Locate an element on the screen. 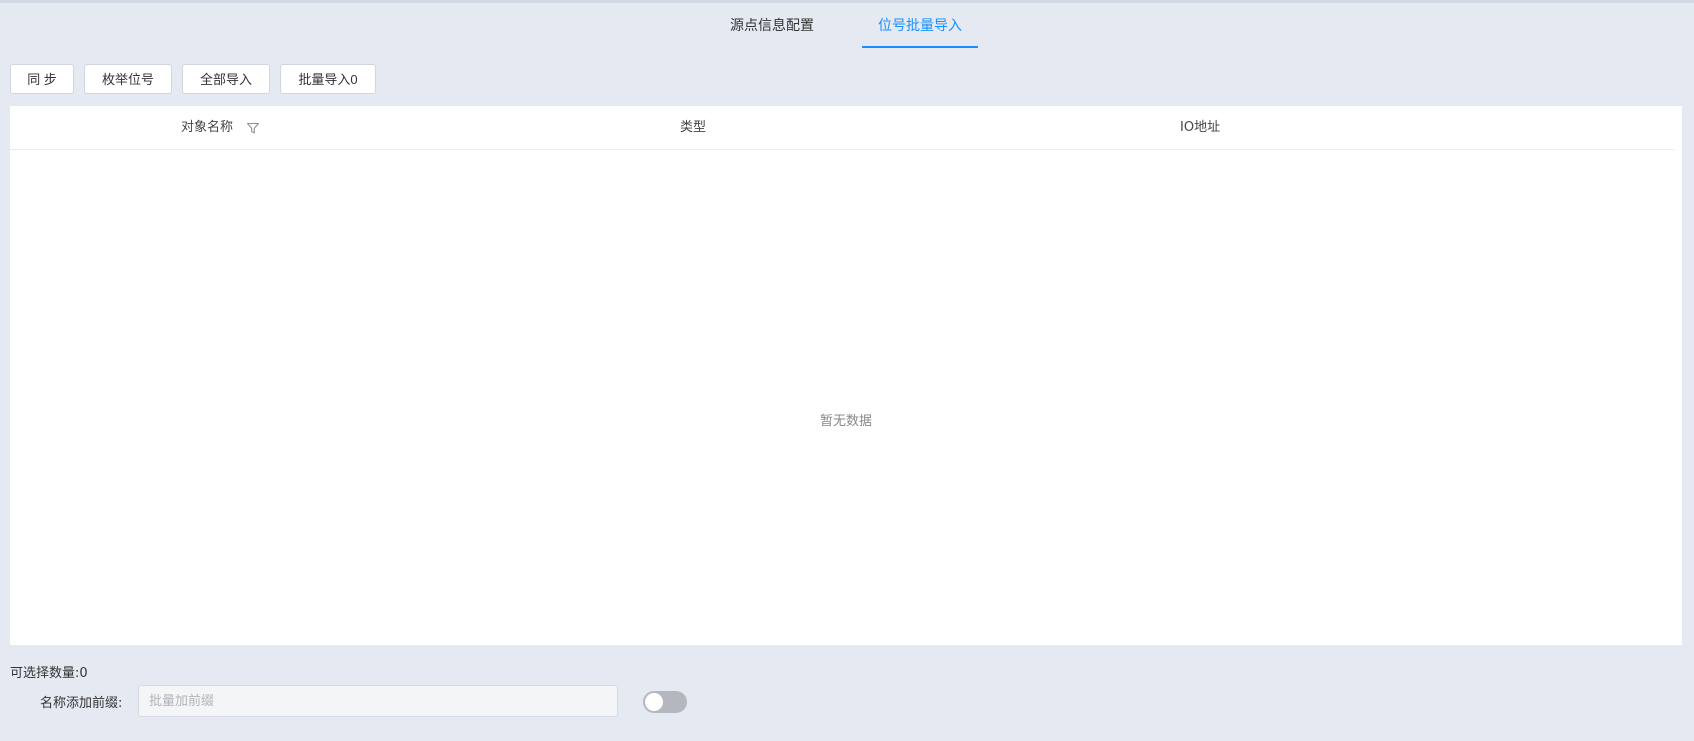  prefix-input is located at coordinates (378, 701).